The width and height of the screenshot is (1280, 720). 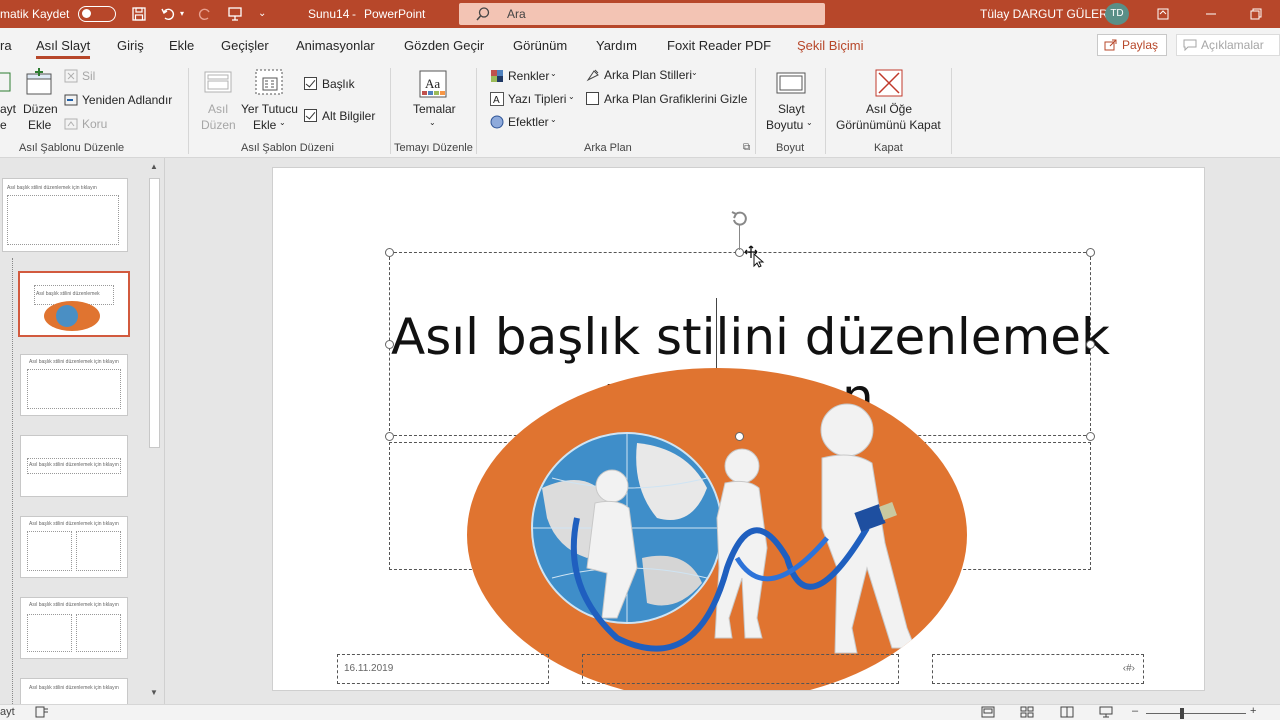 I want to click on slide-size-dropdown-icon: ⌄, so click(x=809, y=122).